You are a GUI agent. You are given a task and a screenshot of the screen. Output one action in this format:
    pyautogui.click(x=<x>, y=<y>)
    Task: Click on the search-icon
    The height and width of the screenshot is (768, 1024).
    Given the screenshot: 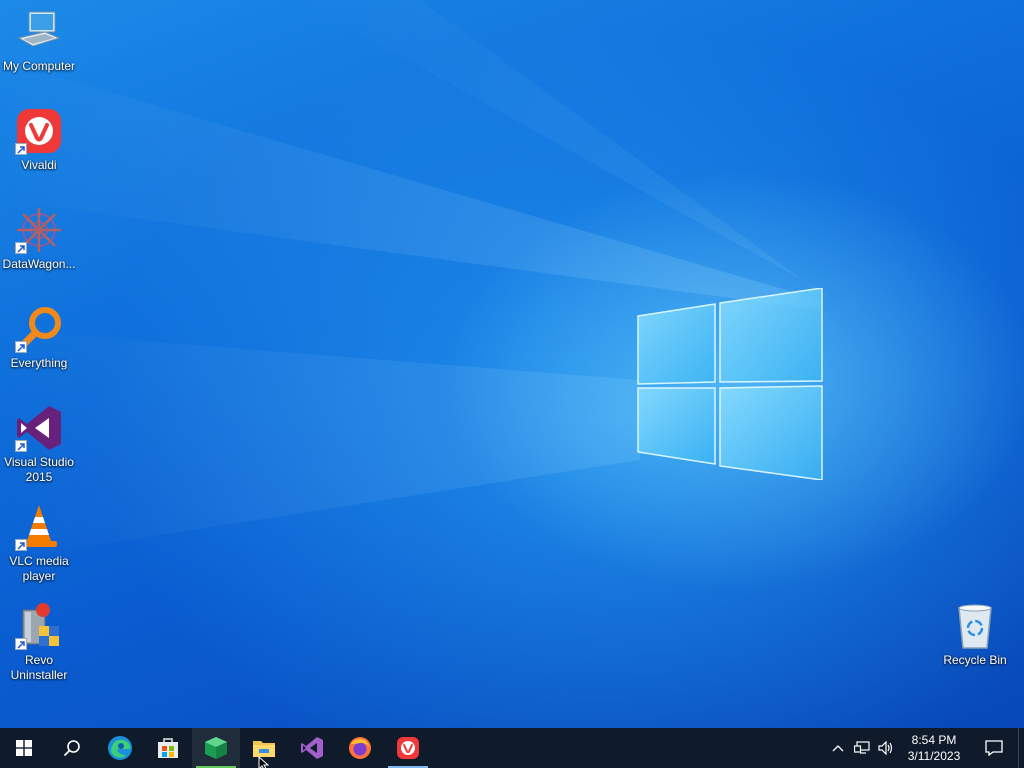 What is the action you would take?
    pyautogui.click(x=71, y=748)
    